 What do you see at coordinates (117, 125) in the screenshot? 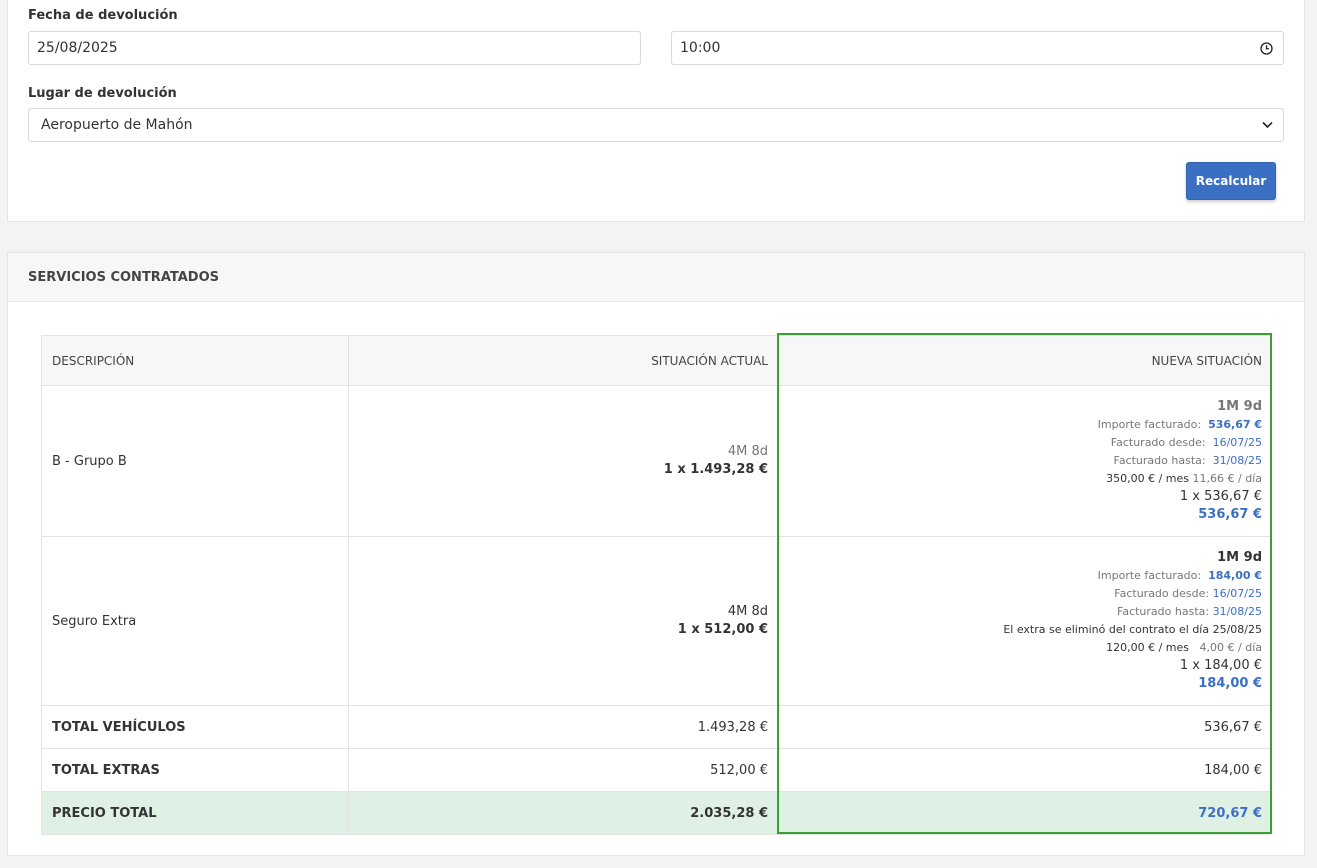
I see `return-place-value: Aeropuerto de Mahón` at bounding box center [117, 125].